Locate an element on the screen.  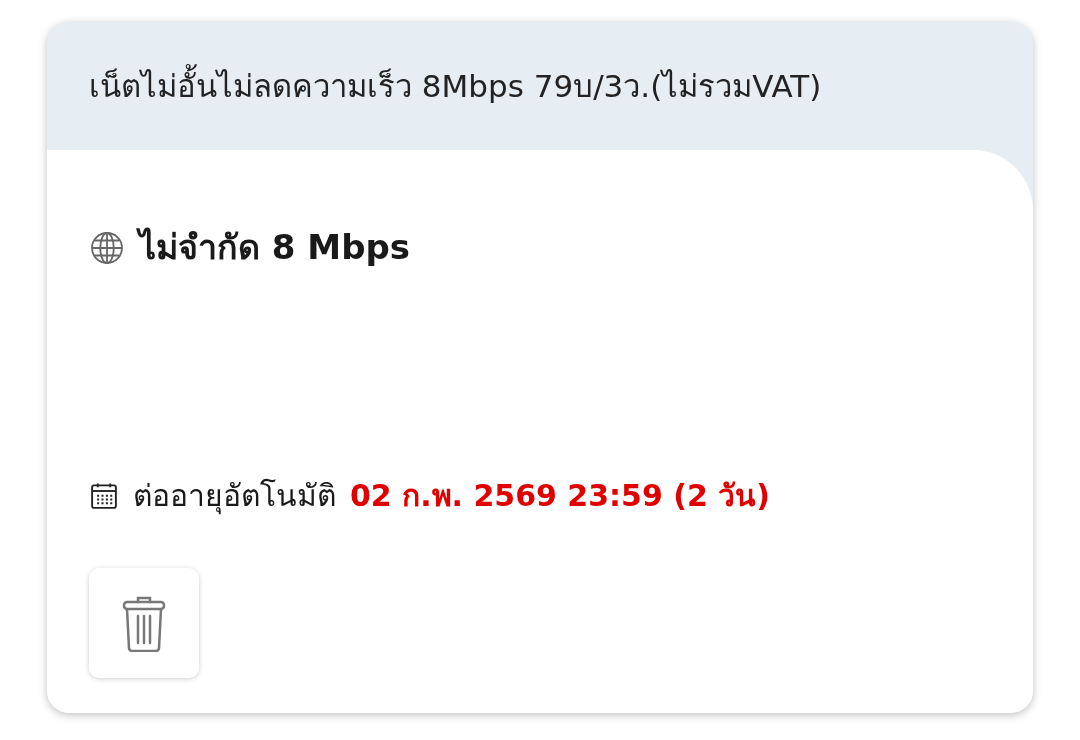
trash-icon is located at coordinates (144, 623).